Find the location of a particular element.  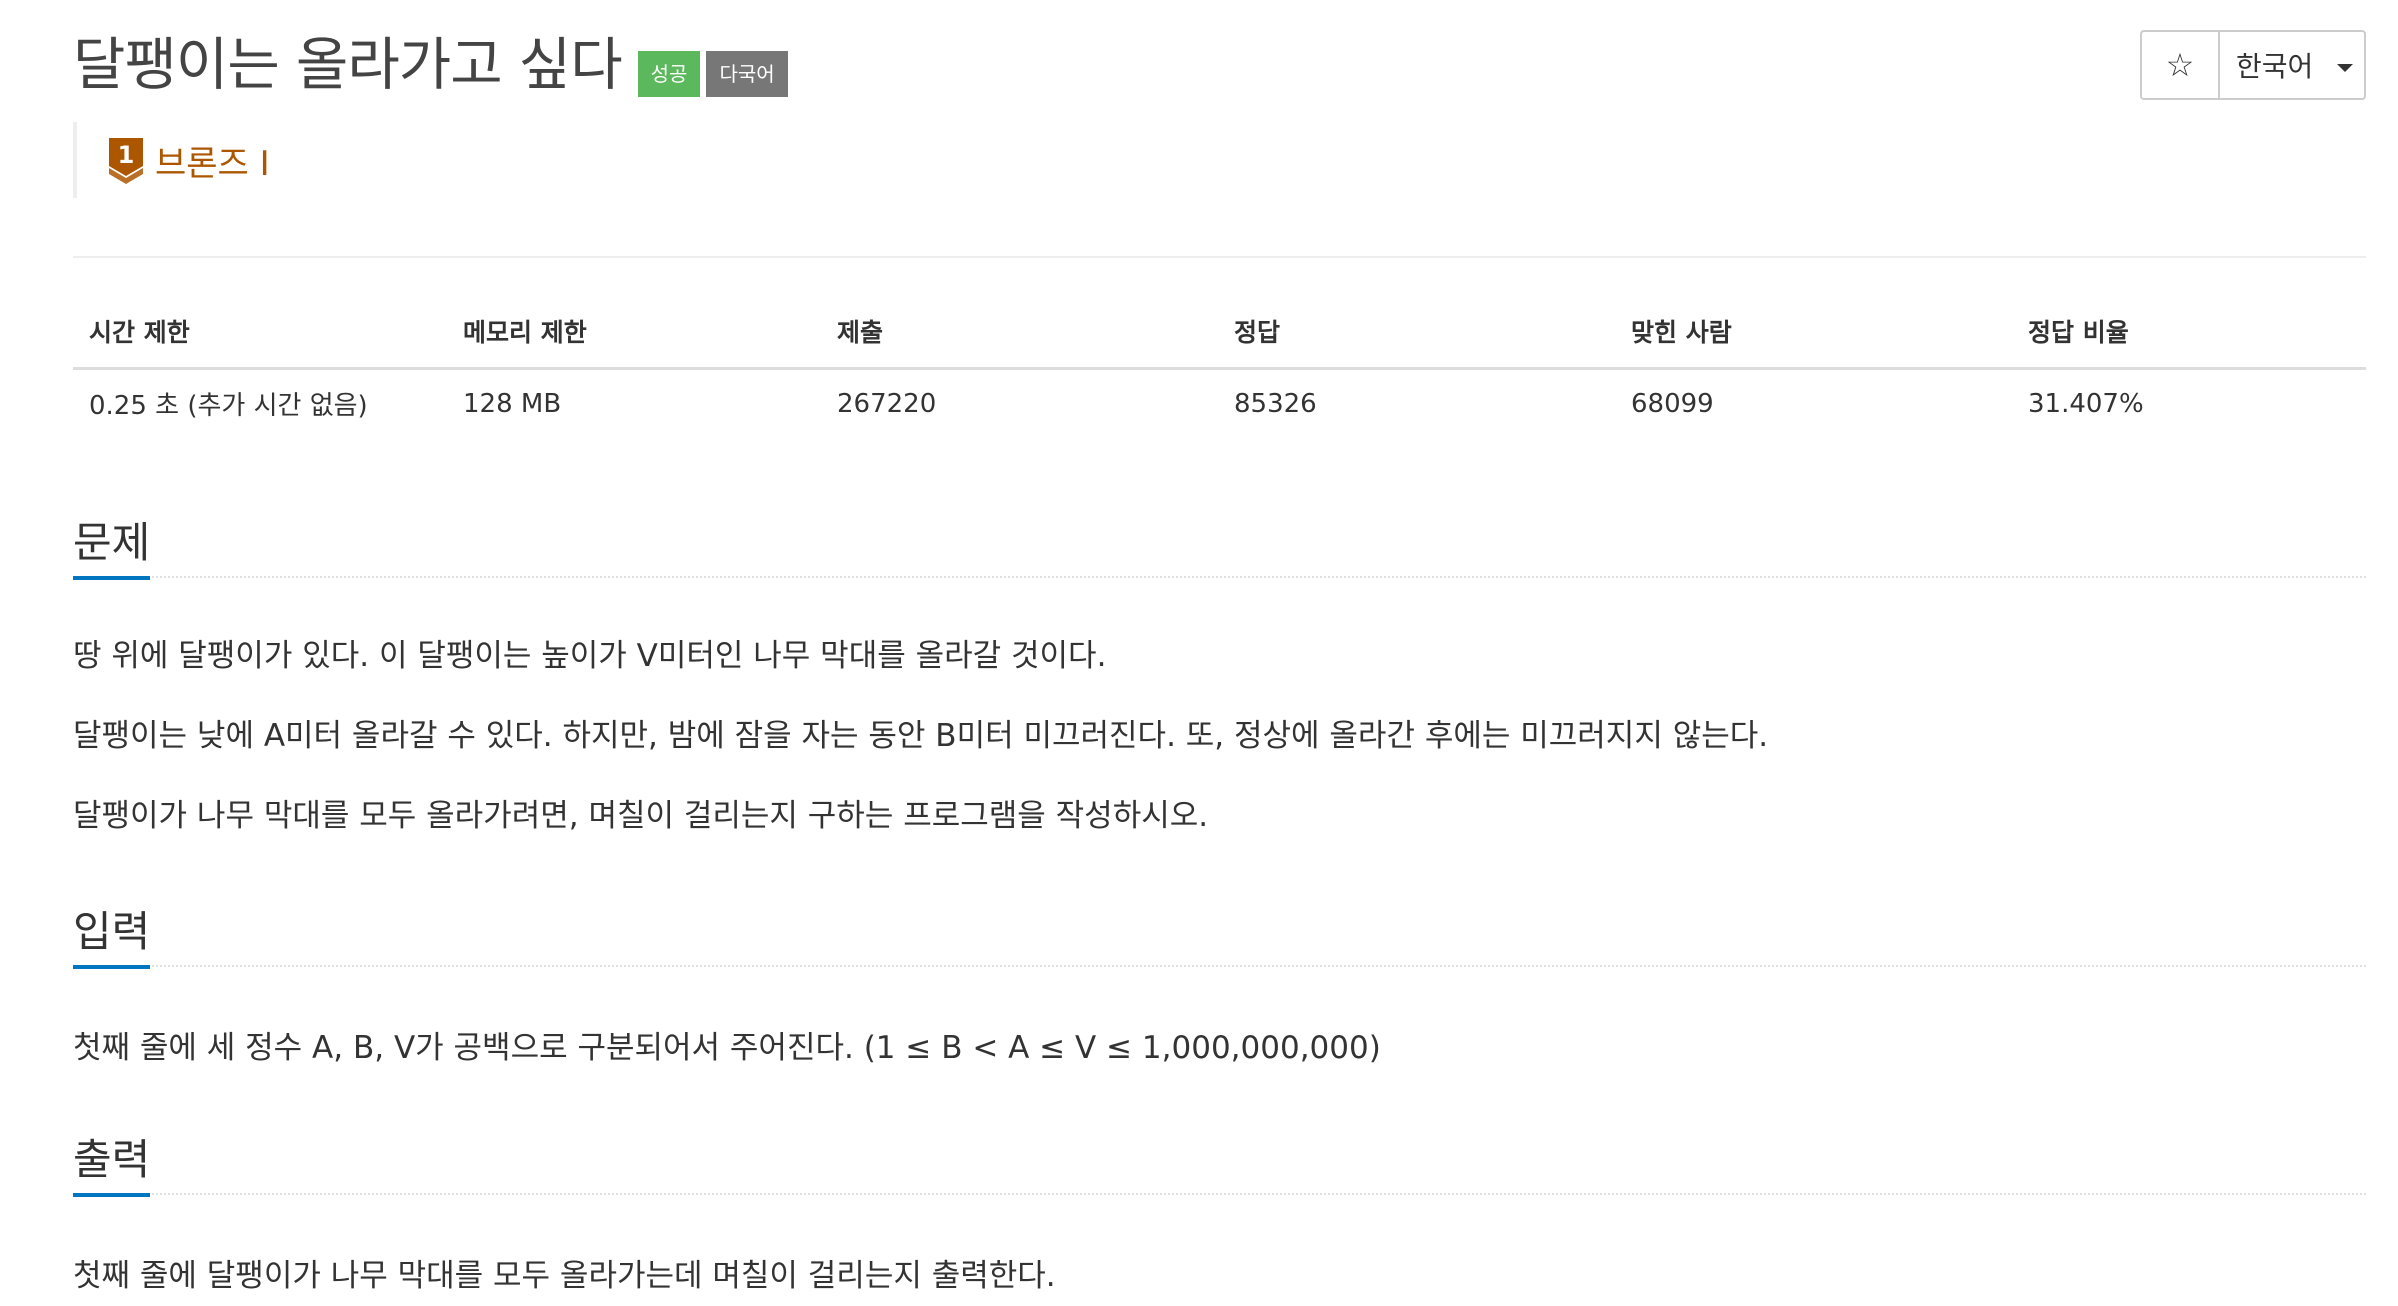

header-memory-limit: 메모리 제한 is located at coordinates (634, 333).